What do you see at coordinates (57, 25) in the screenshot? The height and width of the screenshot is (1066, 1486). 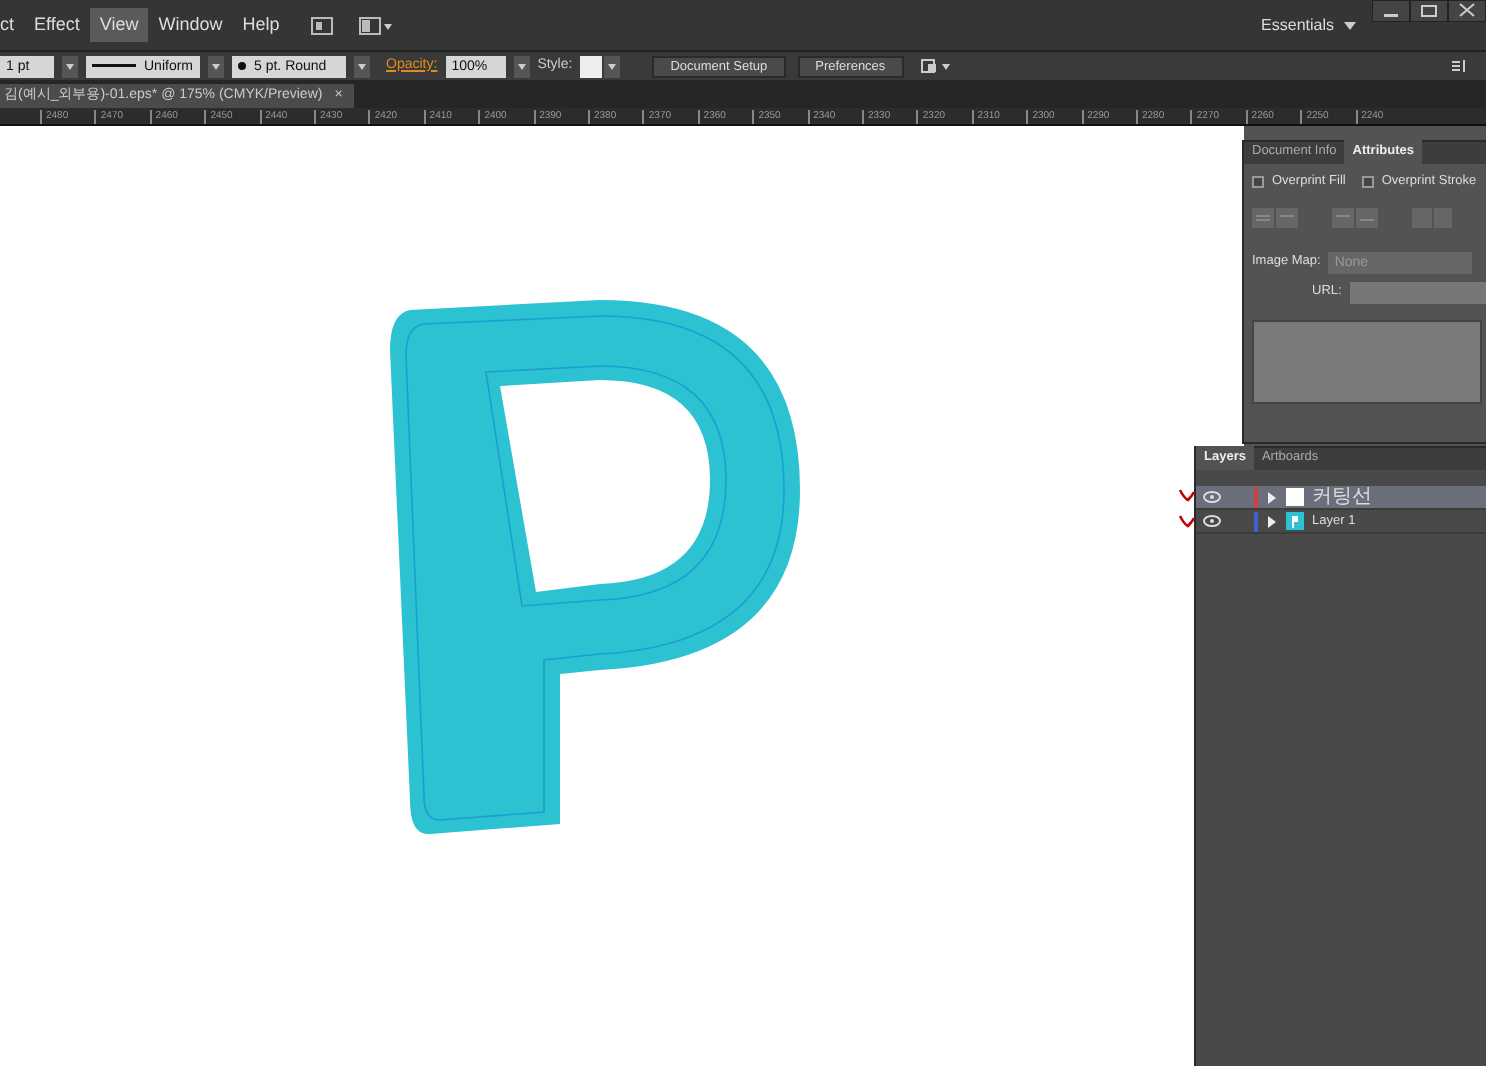 I see `menu-item: Effect` at bounding box center [57, 25].